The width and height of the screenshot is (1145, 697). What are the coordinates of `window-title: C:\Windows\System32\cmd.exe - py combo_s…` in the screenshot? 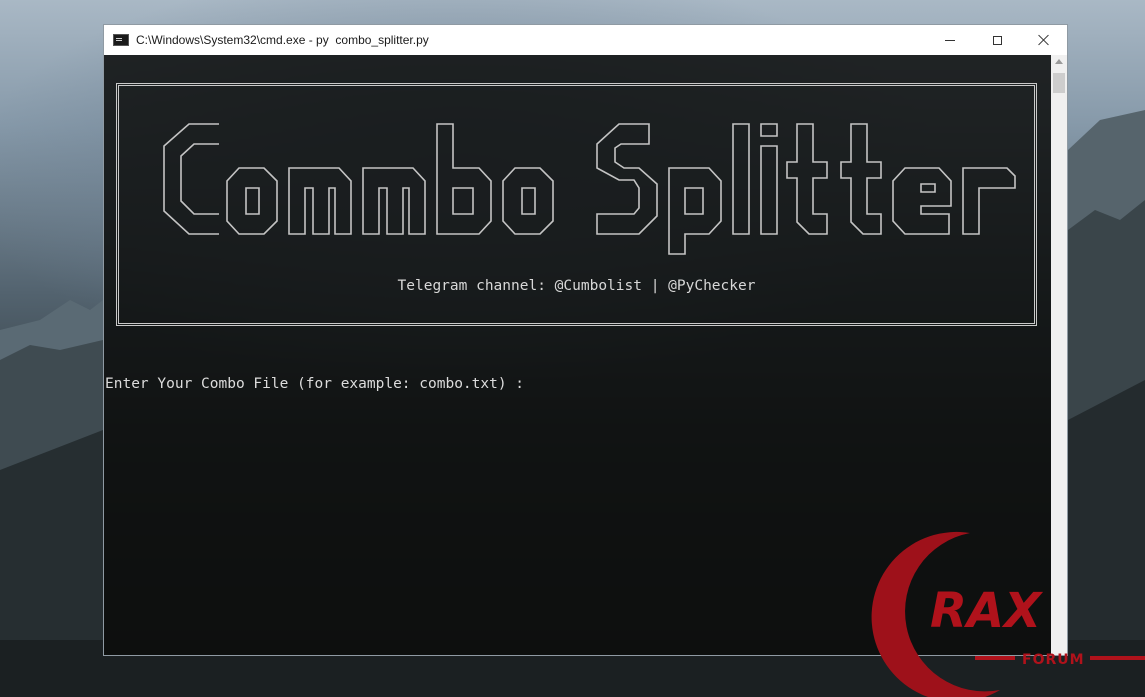 It's located at (282, 40).